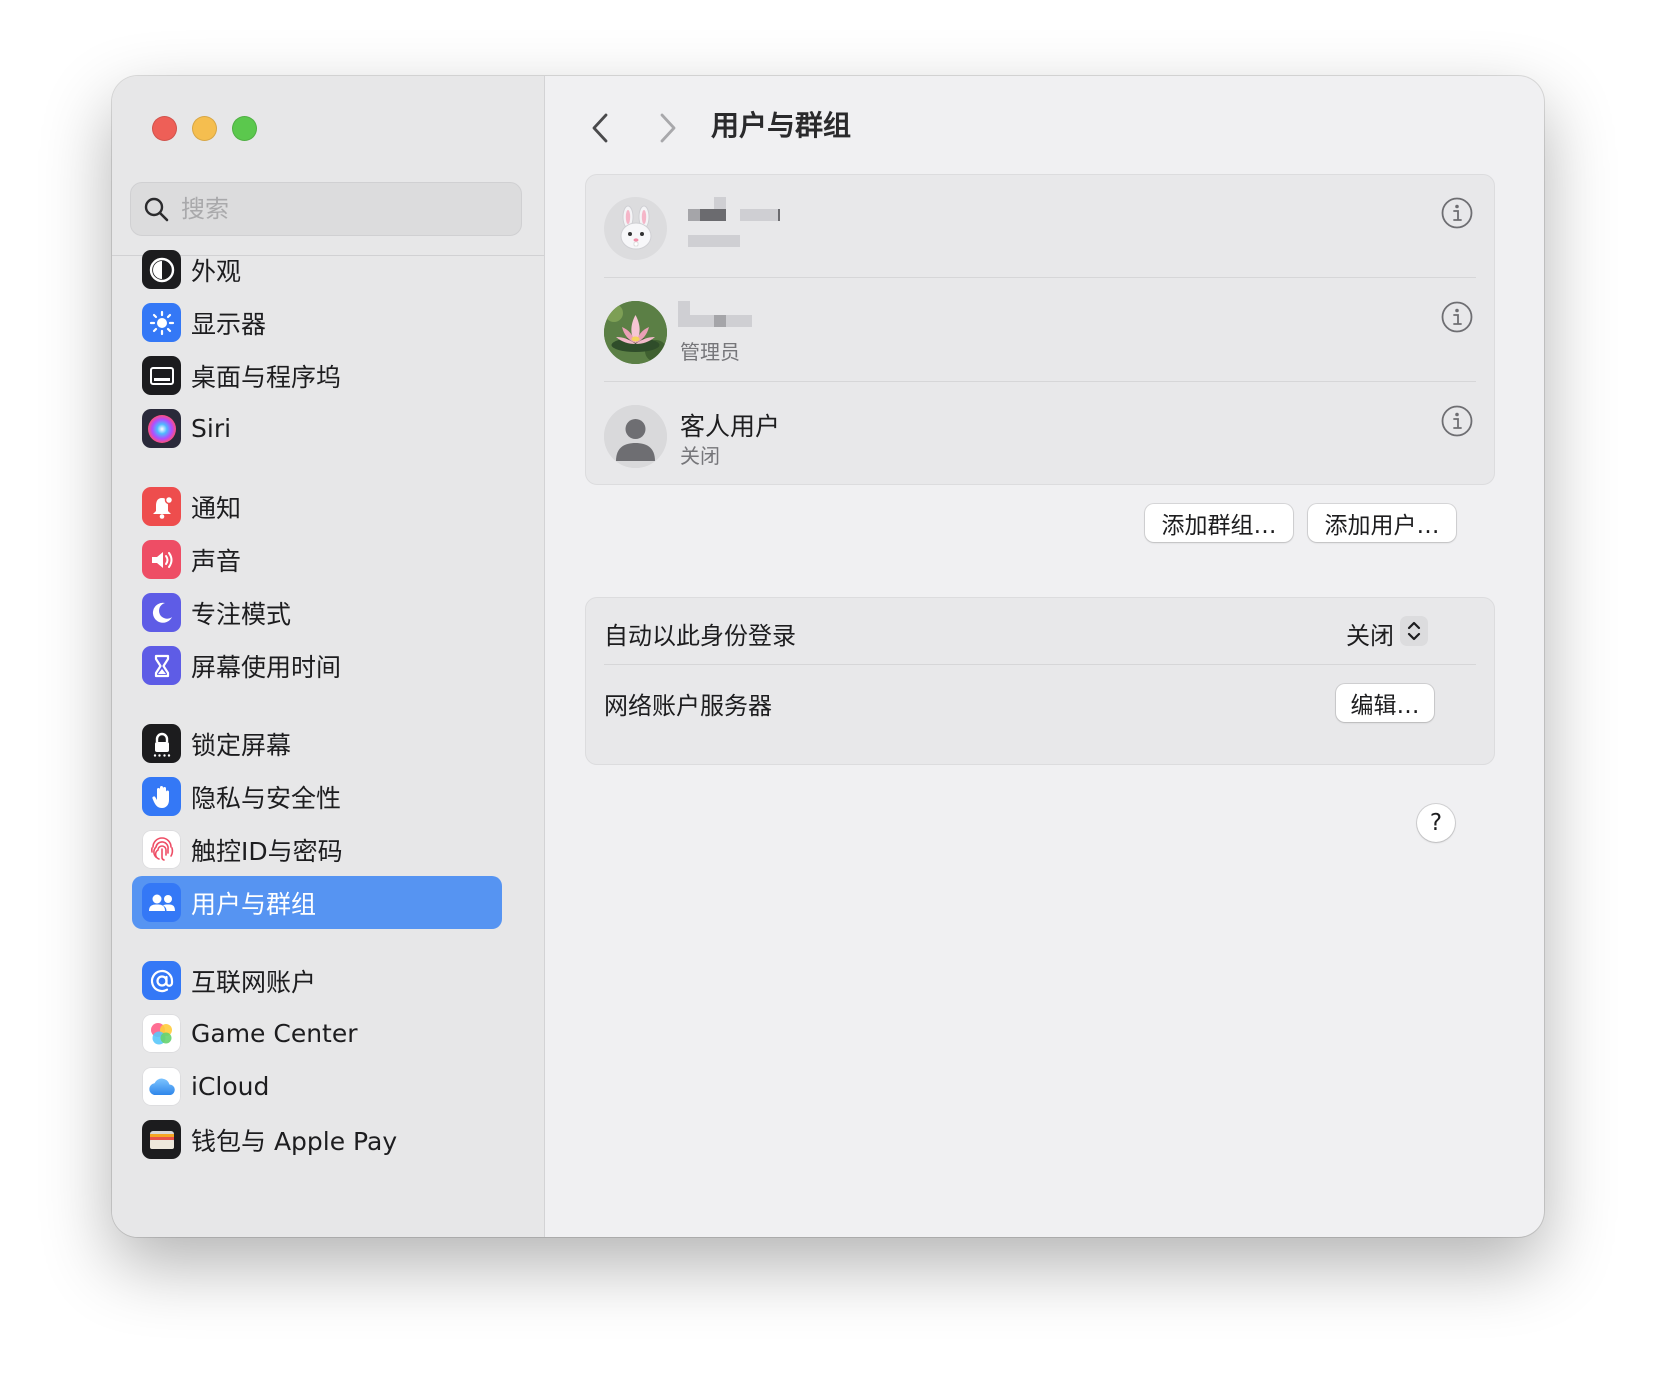 This screenshot has height=1384, width=1654. Describe the element at coordinates (730, 426) in the screenshot. I see `user-name: 客人用户` at that location.